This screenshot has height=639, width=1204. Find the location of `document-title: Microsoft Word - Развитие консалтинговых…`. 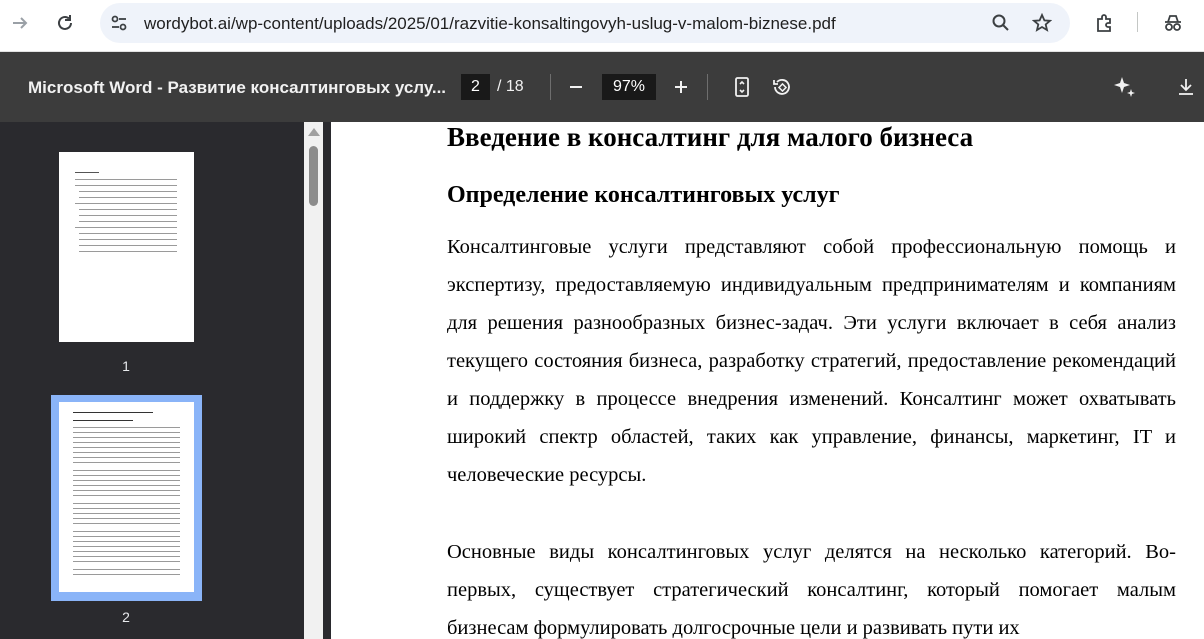

document-title: Microsoft Word - Развитие консалтинговых… is located at coordinates (237, 87).